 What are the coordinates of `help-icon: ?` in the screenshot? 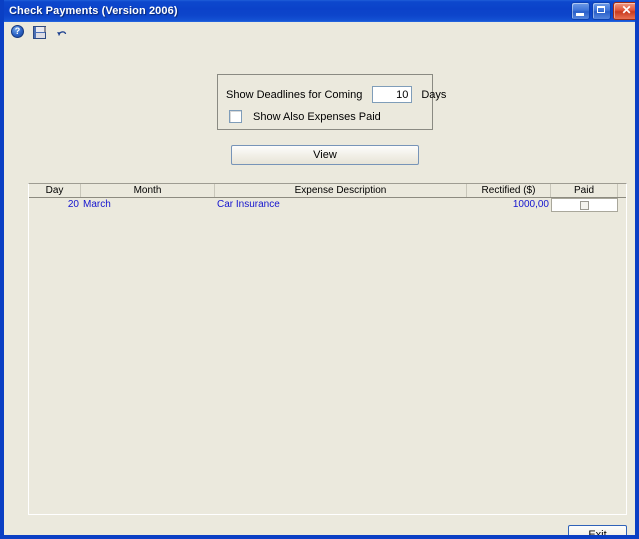 It's located at (17, 31).